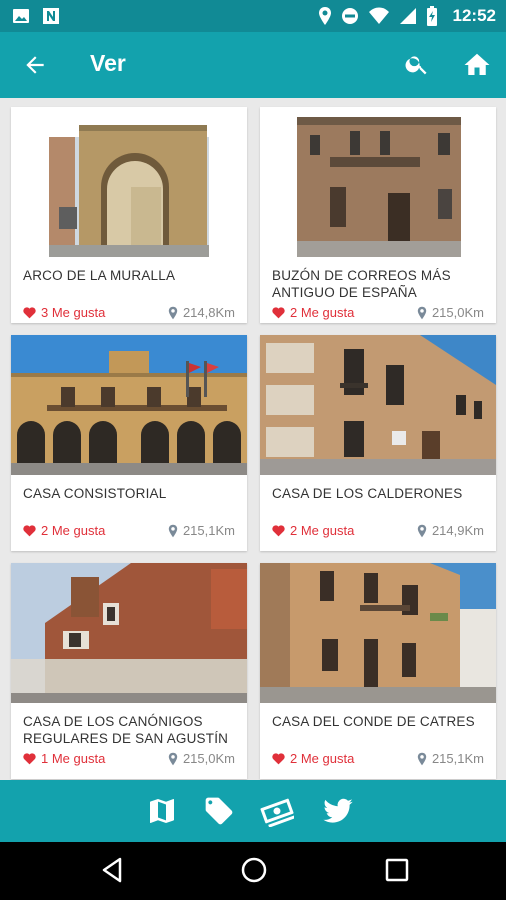  I want to click on place-name: CASA CONSISTORIAL, so click(95, 493).